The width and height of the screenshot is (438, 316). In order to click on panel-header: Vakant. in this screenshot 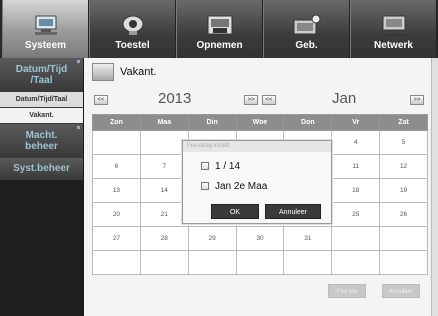, I will do `click(261, 72)`.